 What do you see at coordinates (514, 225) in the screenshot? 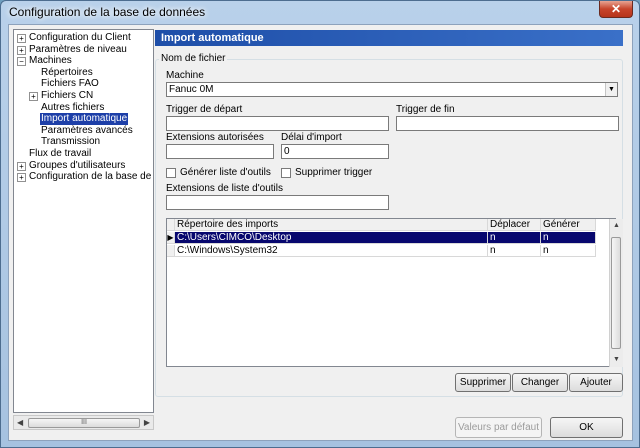
I see `column-header-move: Déplacer` at bounding box center [514, 225].